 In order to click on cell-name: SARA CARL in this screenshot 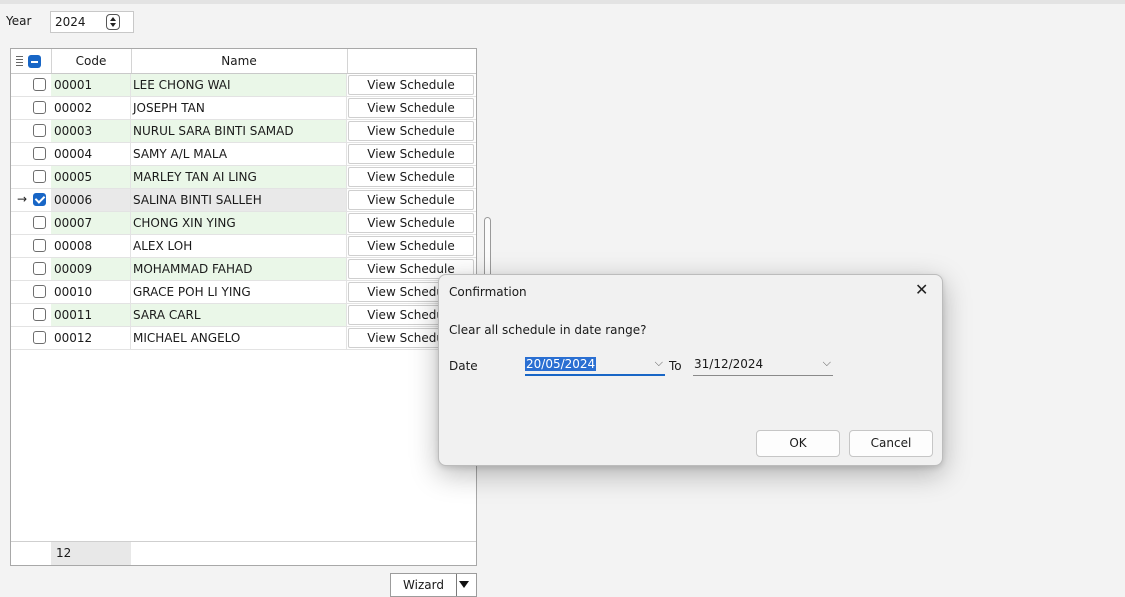, I will do `click(239, 315)`.